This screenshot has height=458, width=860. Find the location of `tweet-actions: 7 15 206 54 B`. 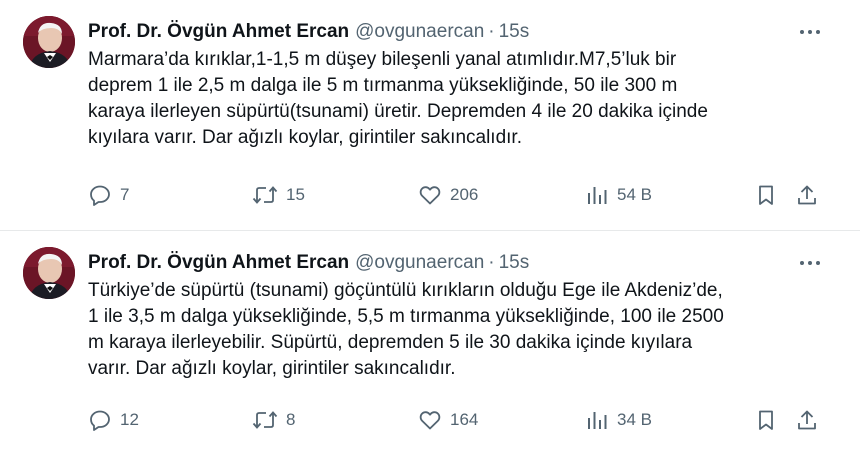

tweet-actions: 7 15 206 54 B is located at coordinates (458, 195).